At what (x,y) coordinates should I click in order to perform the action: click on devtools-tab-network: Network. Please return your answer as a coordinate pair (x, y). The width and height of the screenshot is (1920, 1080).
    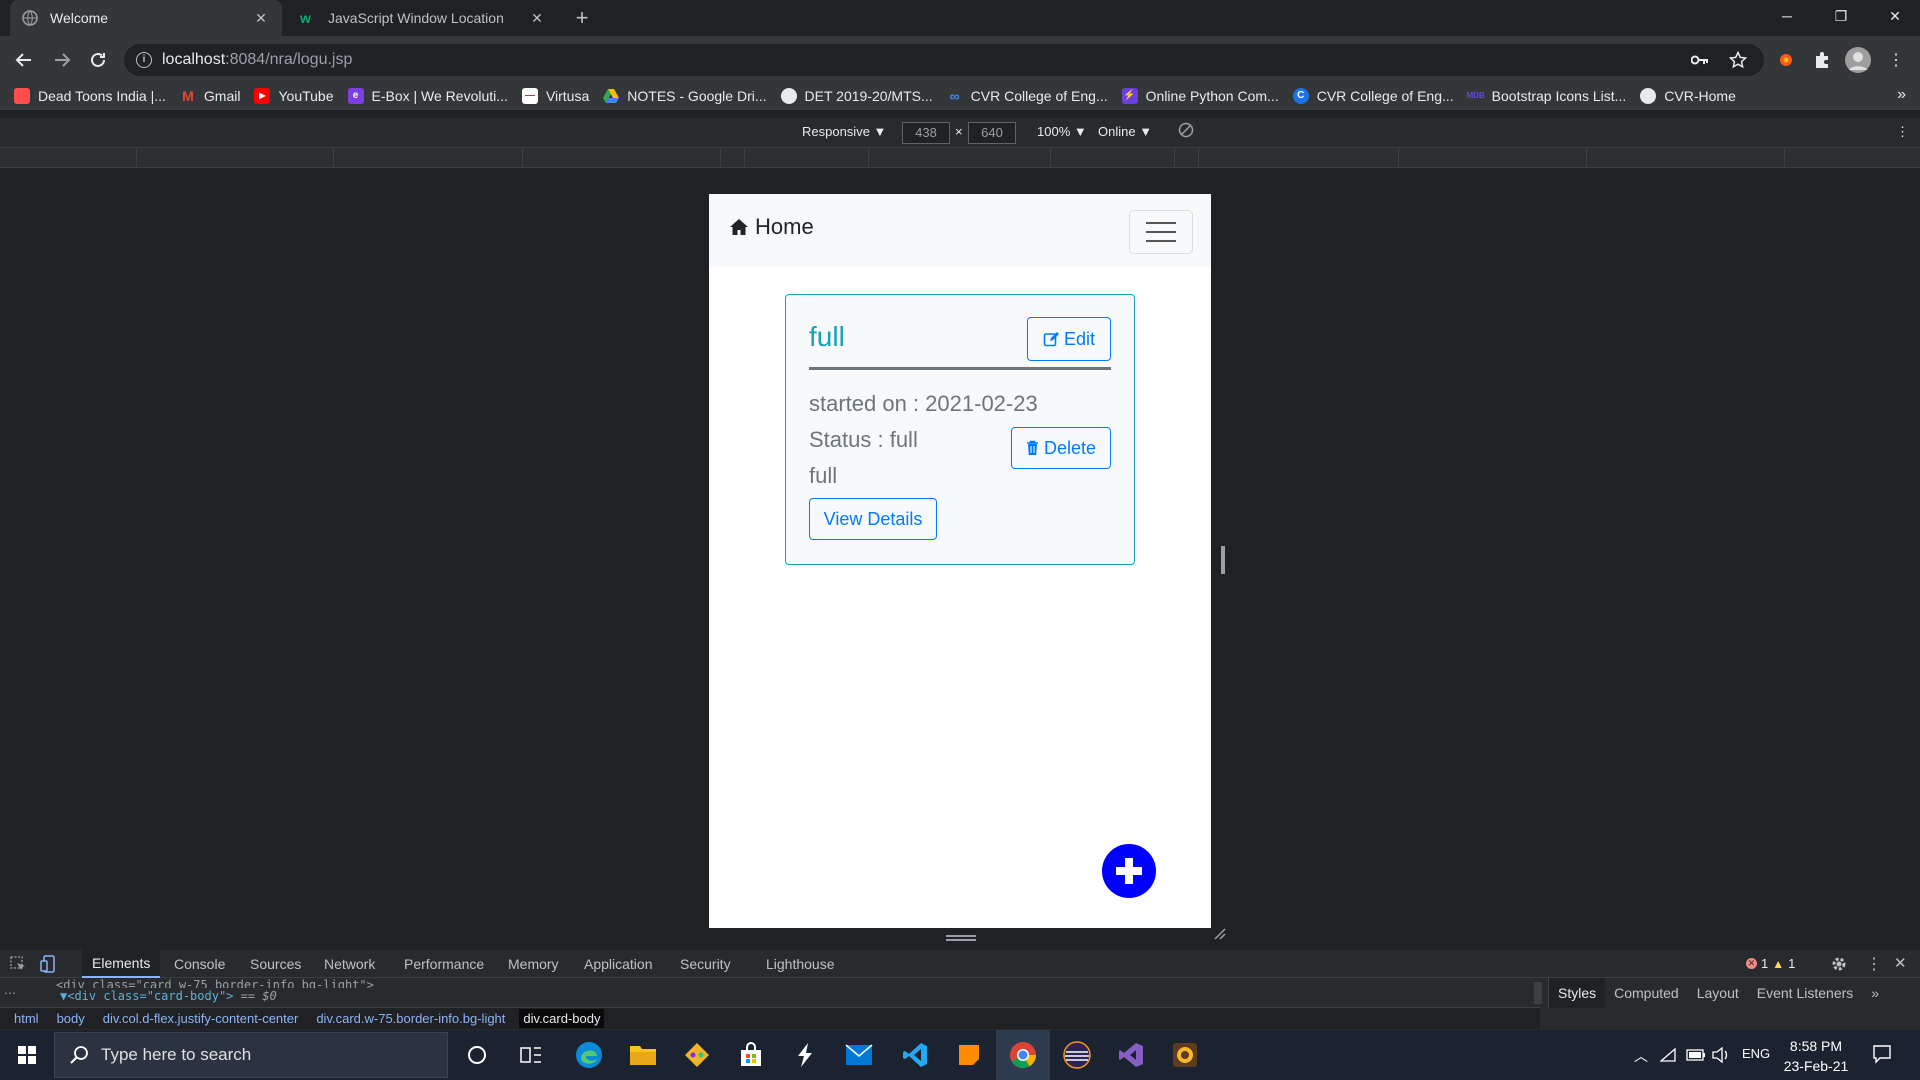
    Looking at the image, I should click on (349, 964).